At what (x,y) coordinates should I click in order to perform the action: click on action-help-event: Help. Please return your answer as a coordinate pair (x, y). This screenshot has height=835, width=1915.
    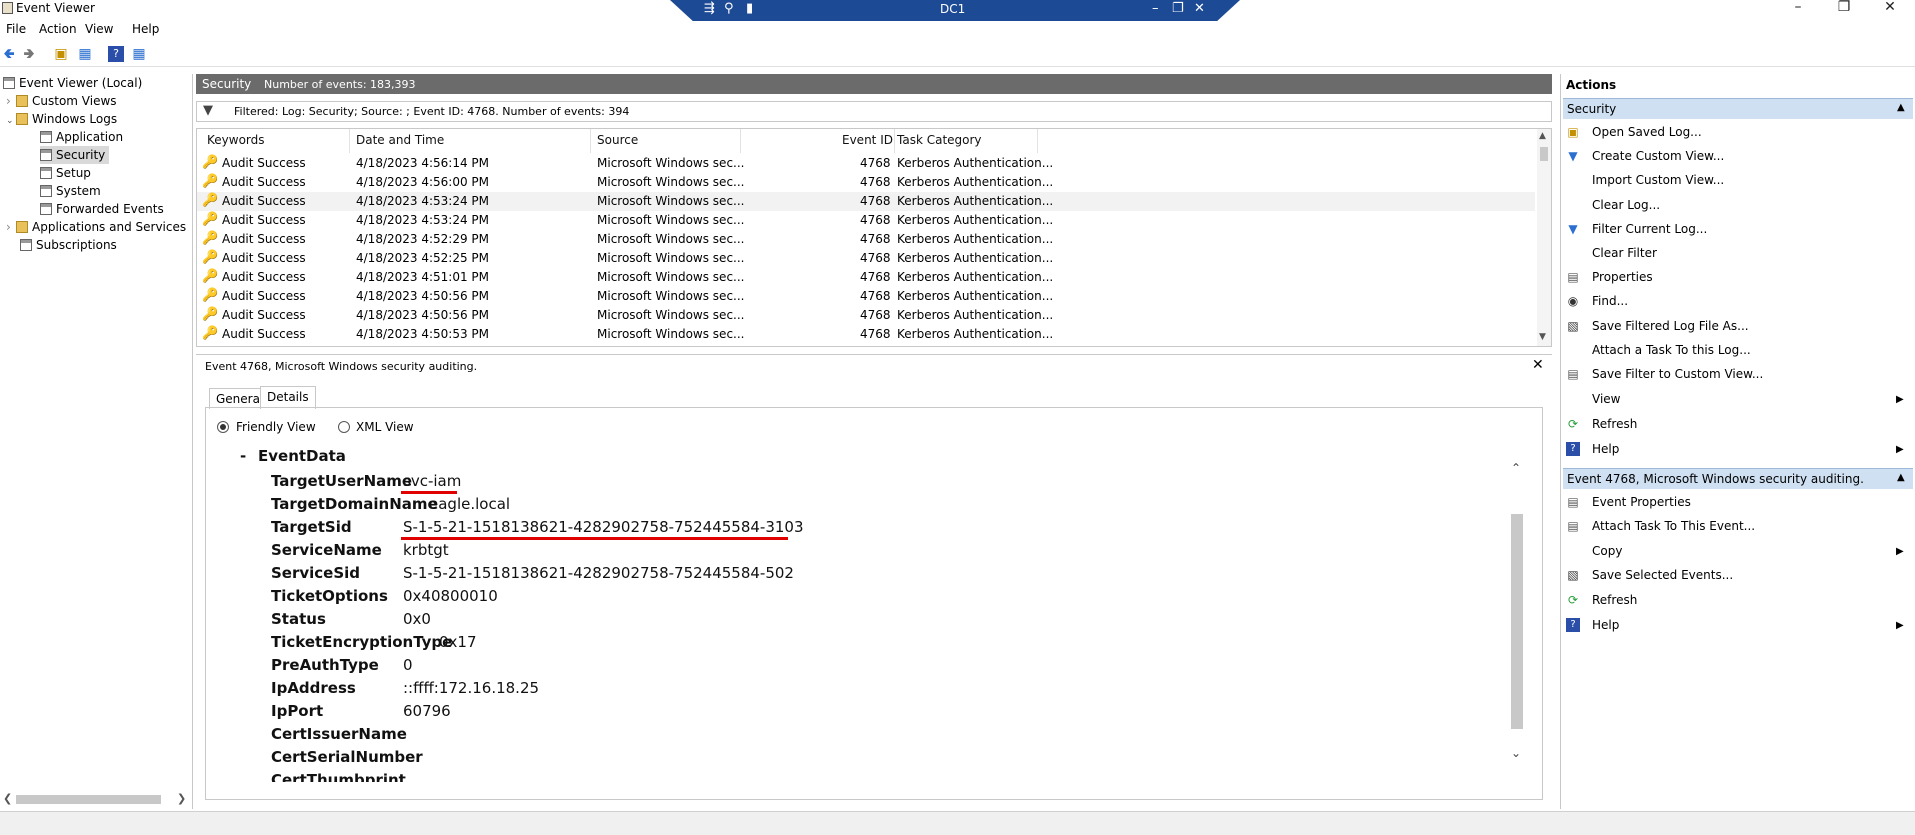
    Looking at the image, I should click on (1605, 625).